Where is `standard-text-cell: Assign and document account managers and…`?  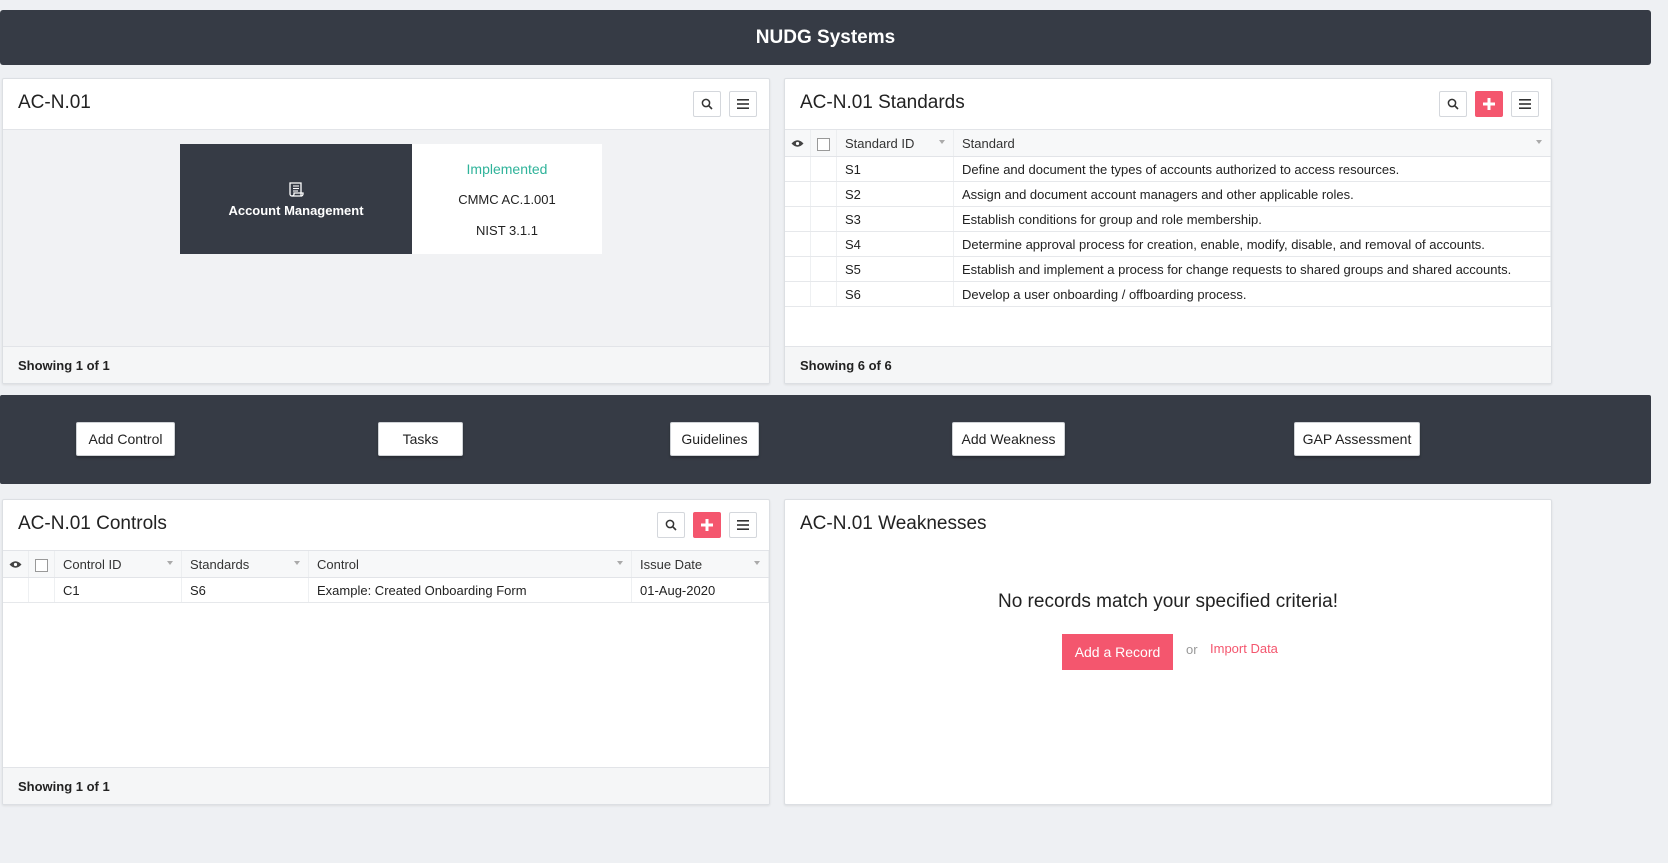
standard-text-cell: Assign and document account managers and… is located at coordinates (1252, 194).